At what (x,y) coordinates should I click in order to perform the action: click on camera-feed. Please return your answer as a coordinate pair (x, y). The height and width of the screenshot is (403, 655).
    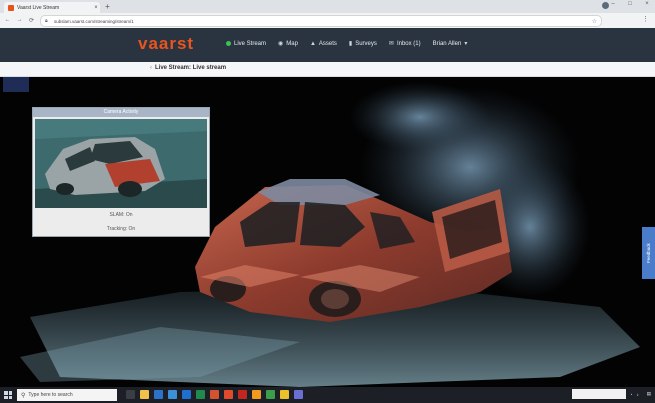
    Looking at the image, I should click on (121, 163).